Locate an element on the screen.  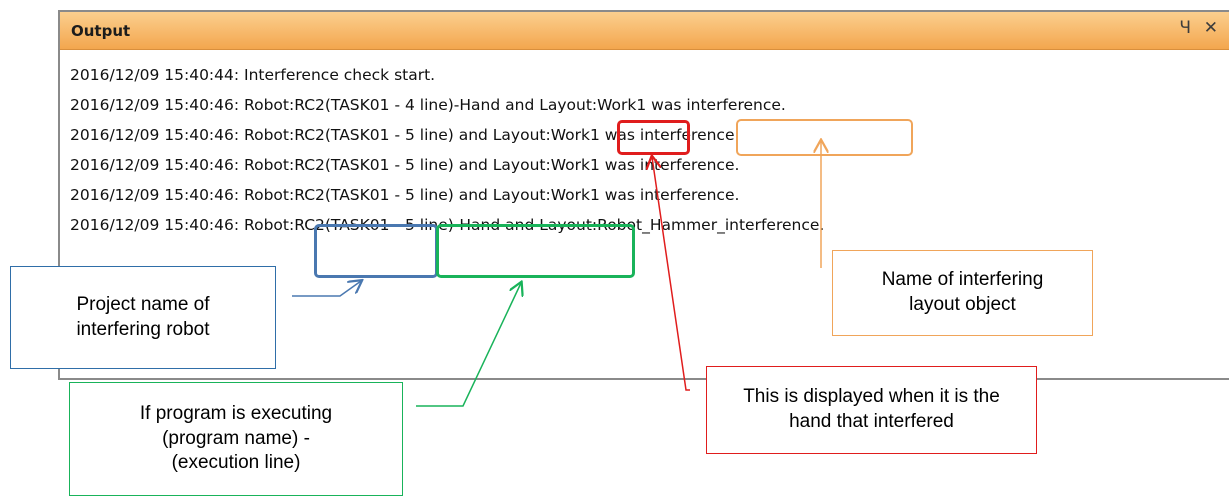
red-arrow is located at coordinates (671, 274).